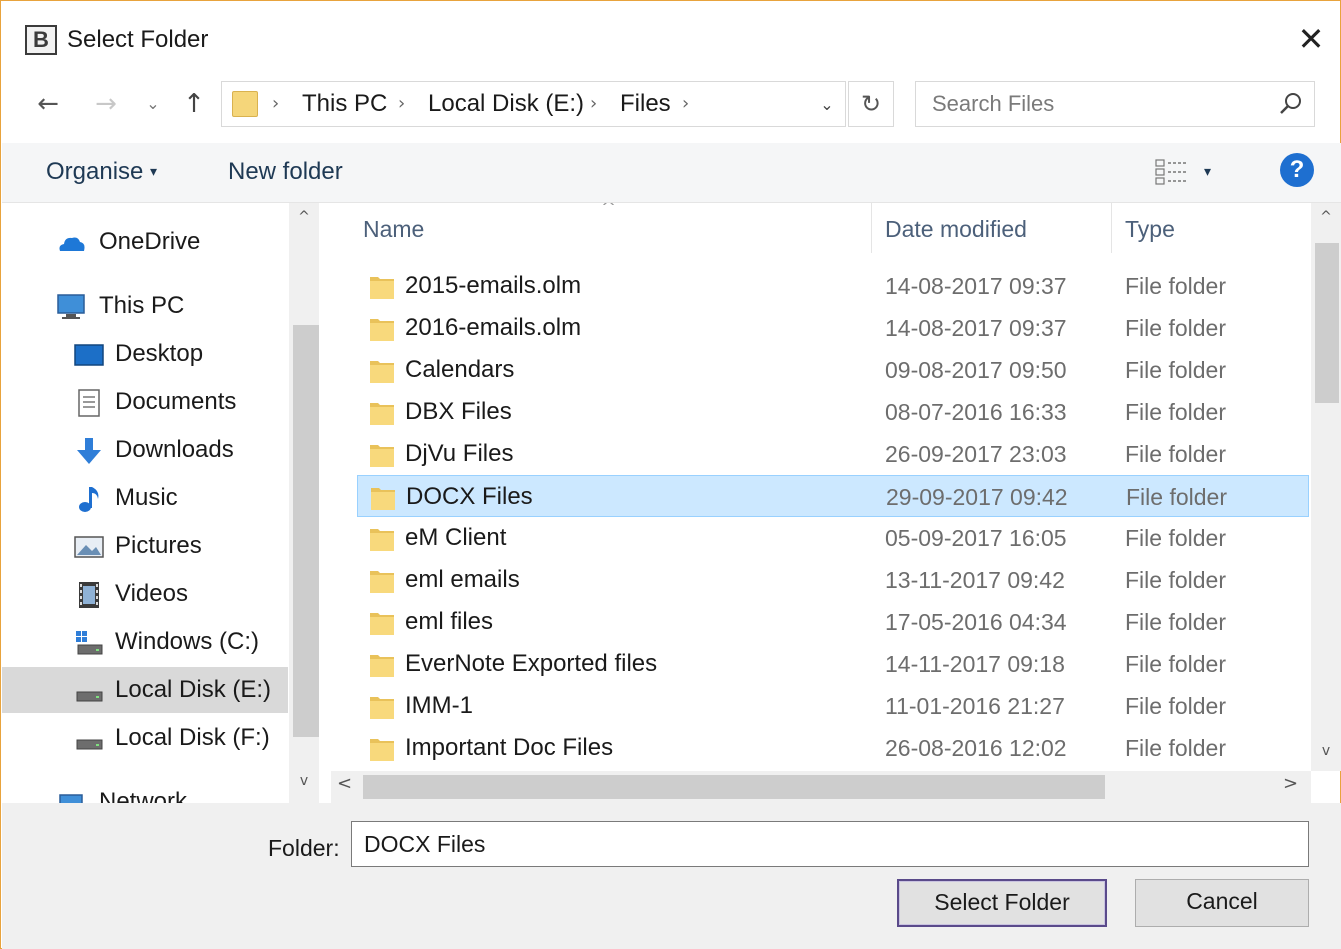 This screenshot has height=949, width=1341. I want to click on search-icon, so click(1291, 104).